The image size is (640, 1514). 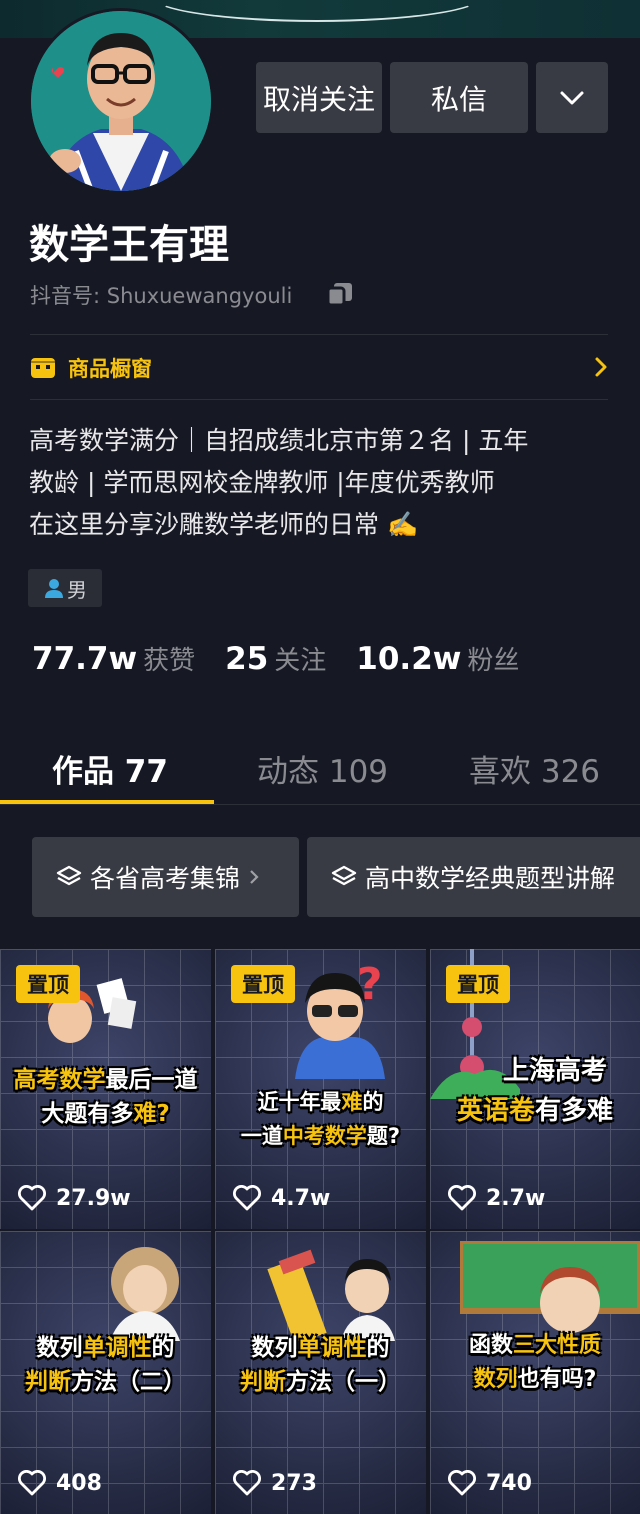 What do you see at coordinates (105, 1365) in the screenshot?
I see `video-title: 数列单调性的 判断方法（二）` at bounding box center [105, 1365].